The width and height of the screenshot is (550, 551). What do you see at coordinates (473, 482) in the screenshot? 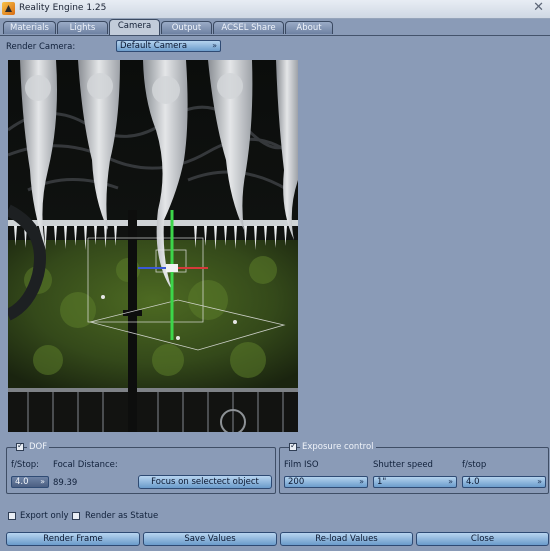
I see `exposure-fstop-value: 4.0` at bounding box center [473, 482].